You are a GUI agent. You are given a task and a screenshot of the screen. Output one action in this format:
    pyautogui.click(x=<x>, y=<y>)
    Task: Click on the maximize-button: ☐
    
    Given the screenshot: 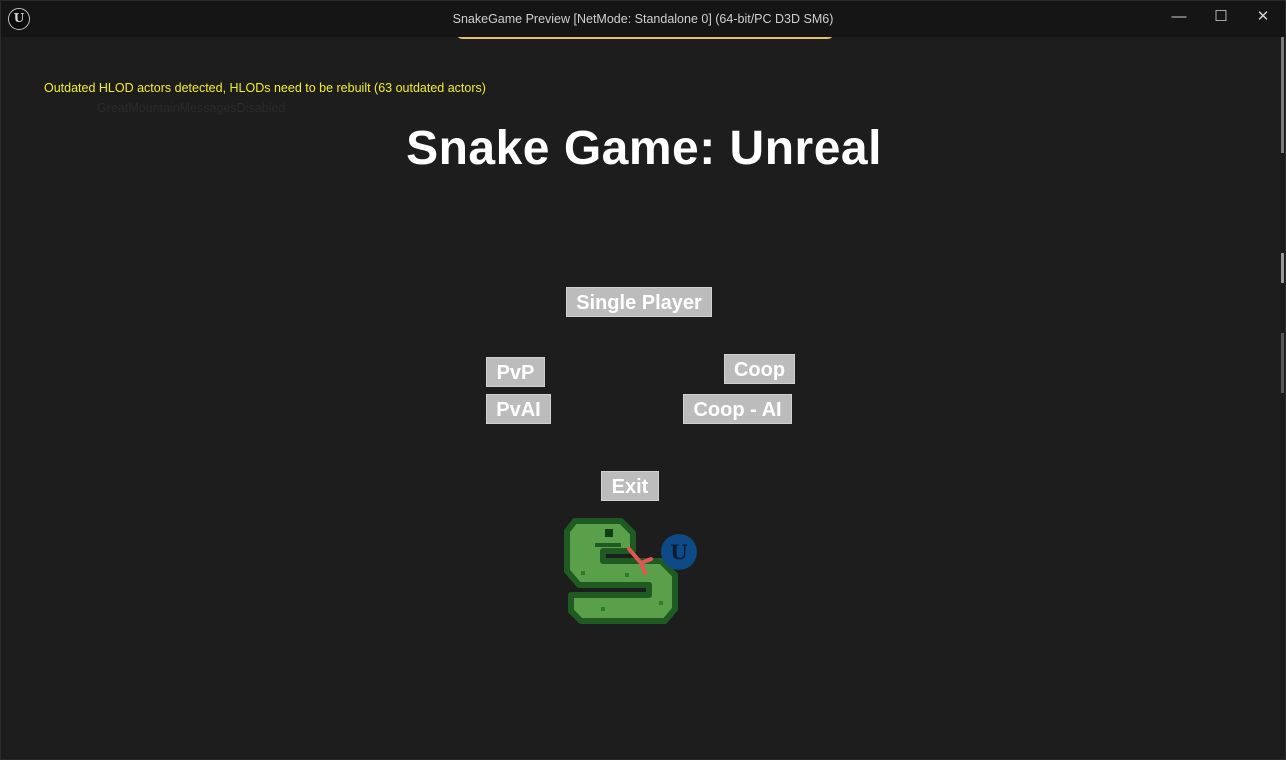 What is the action you would take?
    pyautogui.click(x=1221, y=18)
    